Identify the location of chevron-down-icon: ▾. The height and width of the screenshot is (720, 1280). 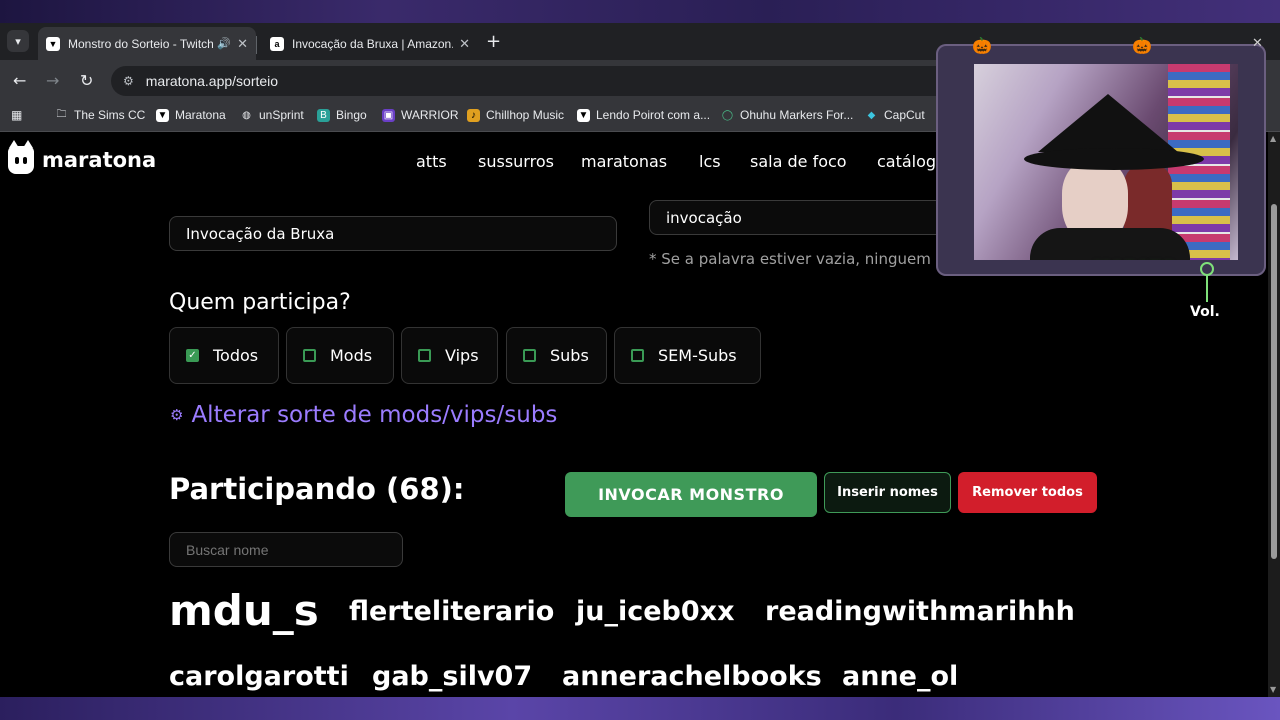
(18, 41).